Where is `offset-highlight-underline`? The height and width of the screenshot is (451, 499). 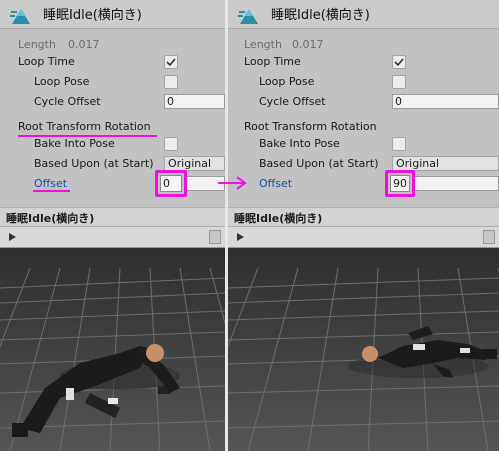
offset-highlight-underline is located at coordinates (51, 191).